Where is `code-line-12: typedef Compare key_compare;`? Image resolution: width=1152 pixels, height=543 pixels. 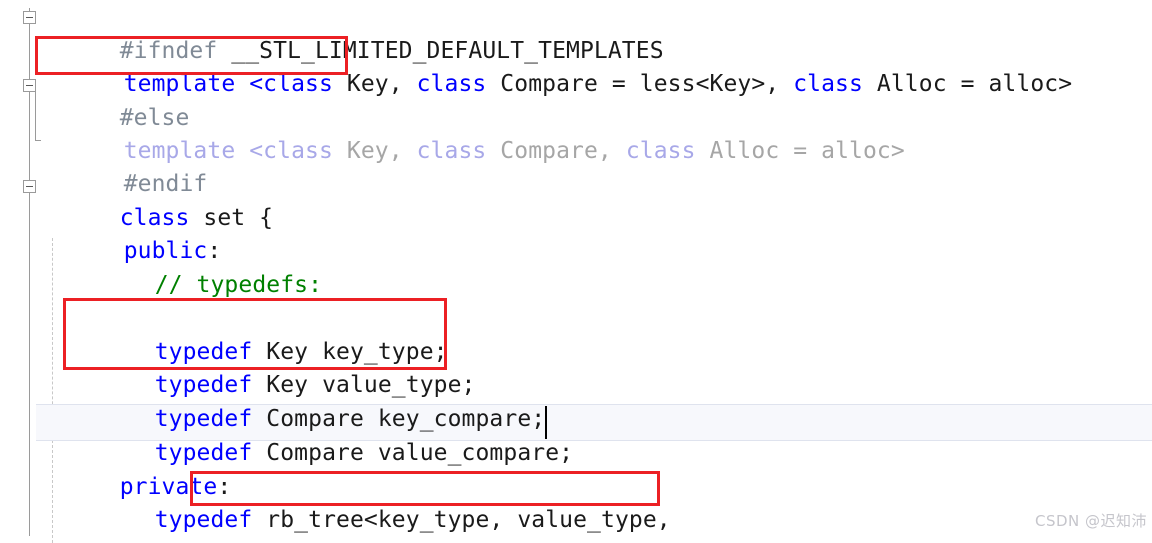
code-line-12: typedef Compare key_compare; is located at coordinates (576, 401).